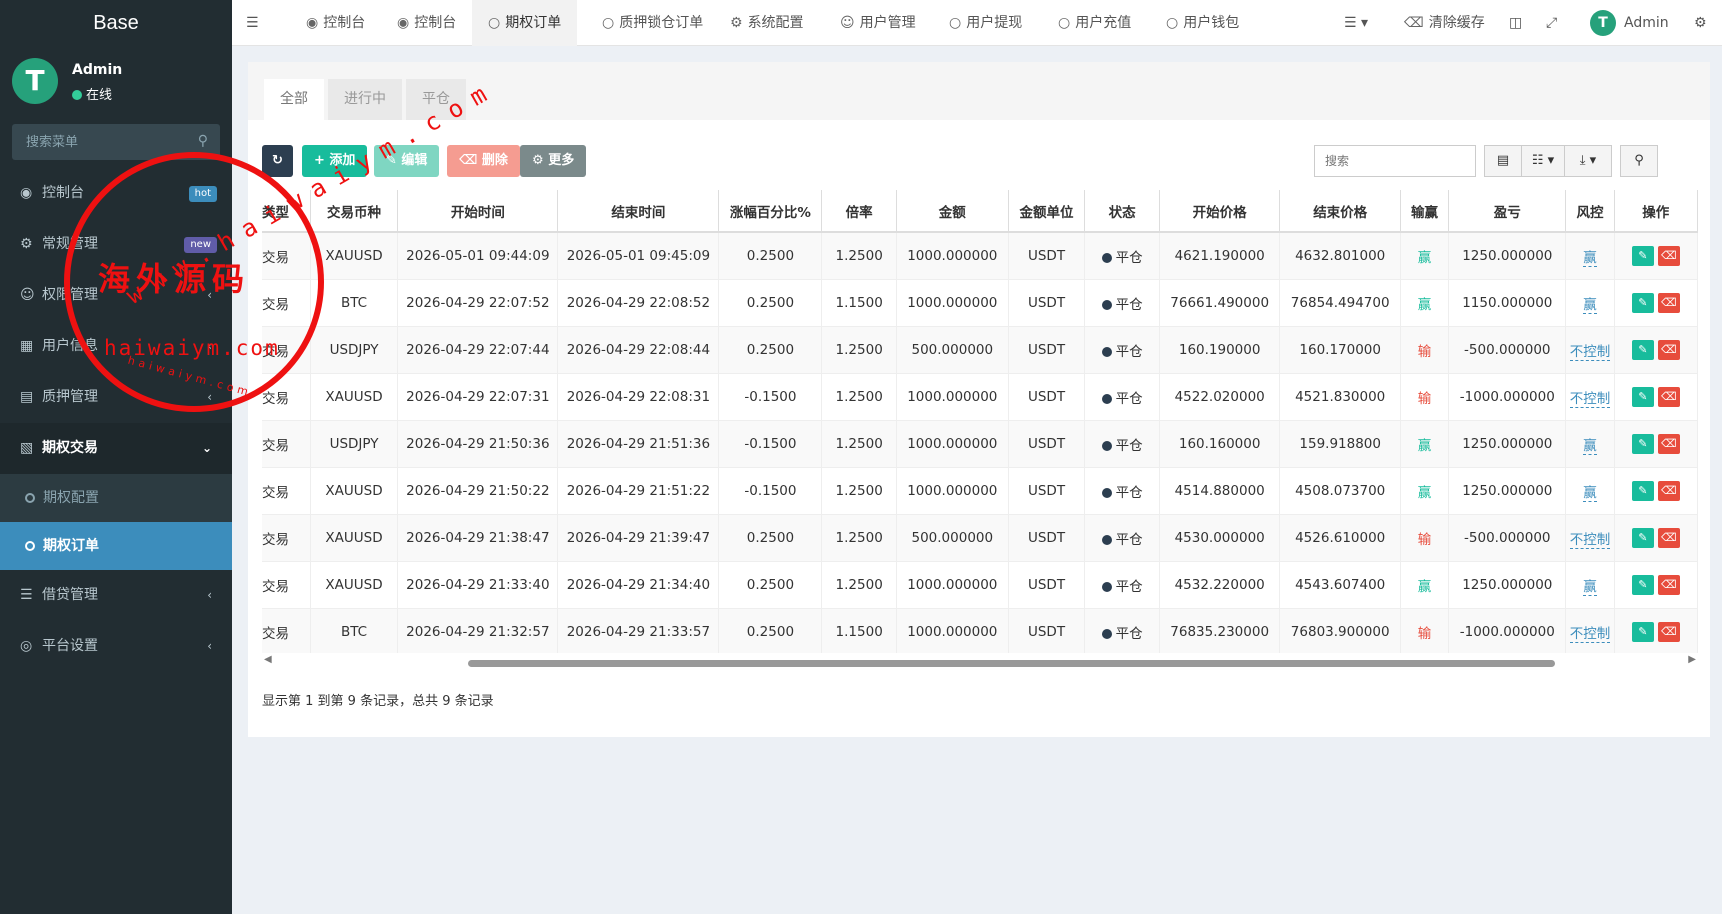 This screenshot has width=1722, height=914. I want to click on fullscreen-icon: ⤢, so click(1551, 23).